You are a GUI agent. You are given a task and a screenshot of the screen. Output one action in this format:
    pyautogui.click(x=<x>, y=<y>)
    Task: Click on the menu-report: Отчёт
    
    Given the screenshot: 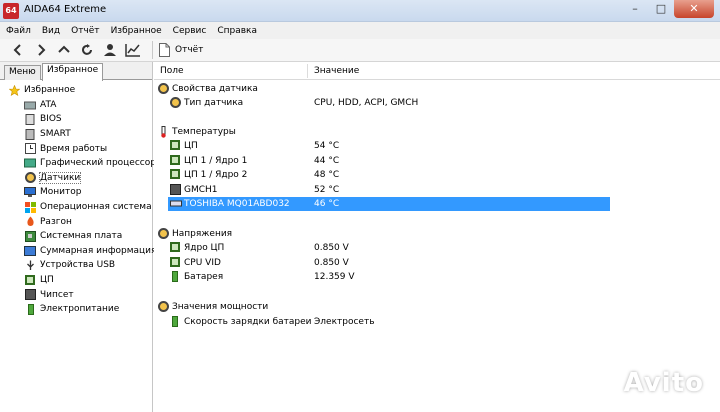 What is the action you would take?
    pyautogui.click(x=85, y=31)
    